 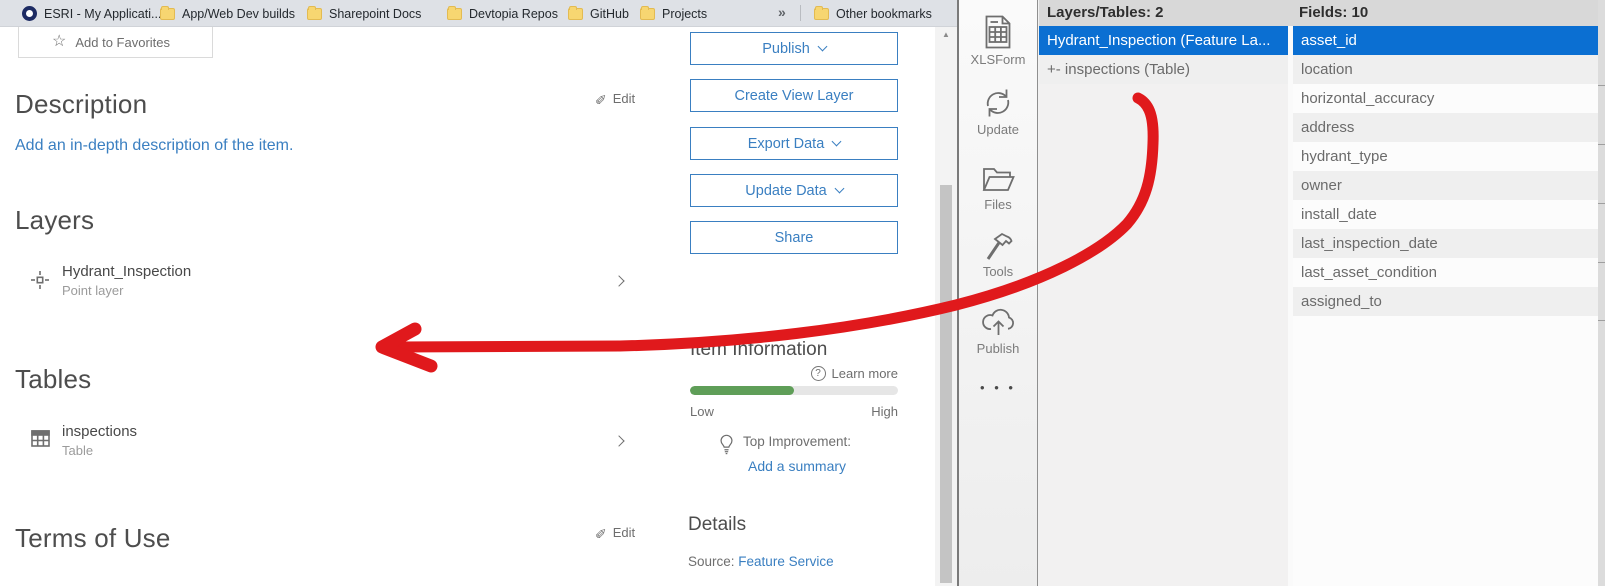 What do you see at coordinates (794, 373) in the screenshot?
I see `learn-more-link: ? Learn more` at bounding box center [794, 373].